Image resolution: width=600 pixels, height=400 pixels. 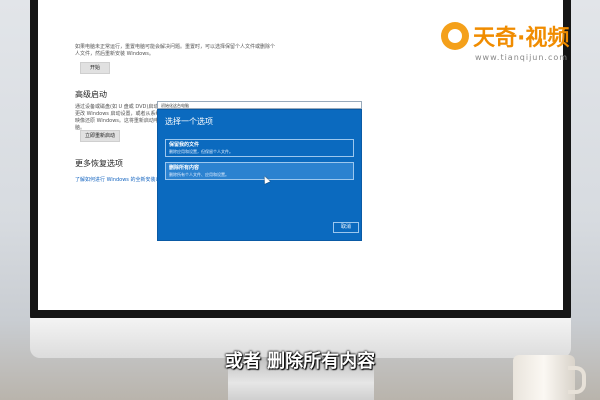 What do you see at coordinates (91, 94) in the screenshot?
I see `advanced-startup-heading: 高级启动` at bounding box center [91, 94].